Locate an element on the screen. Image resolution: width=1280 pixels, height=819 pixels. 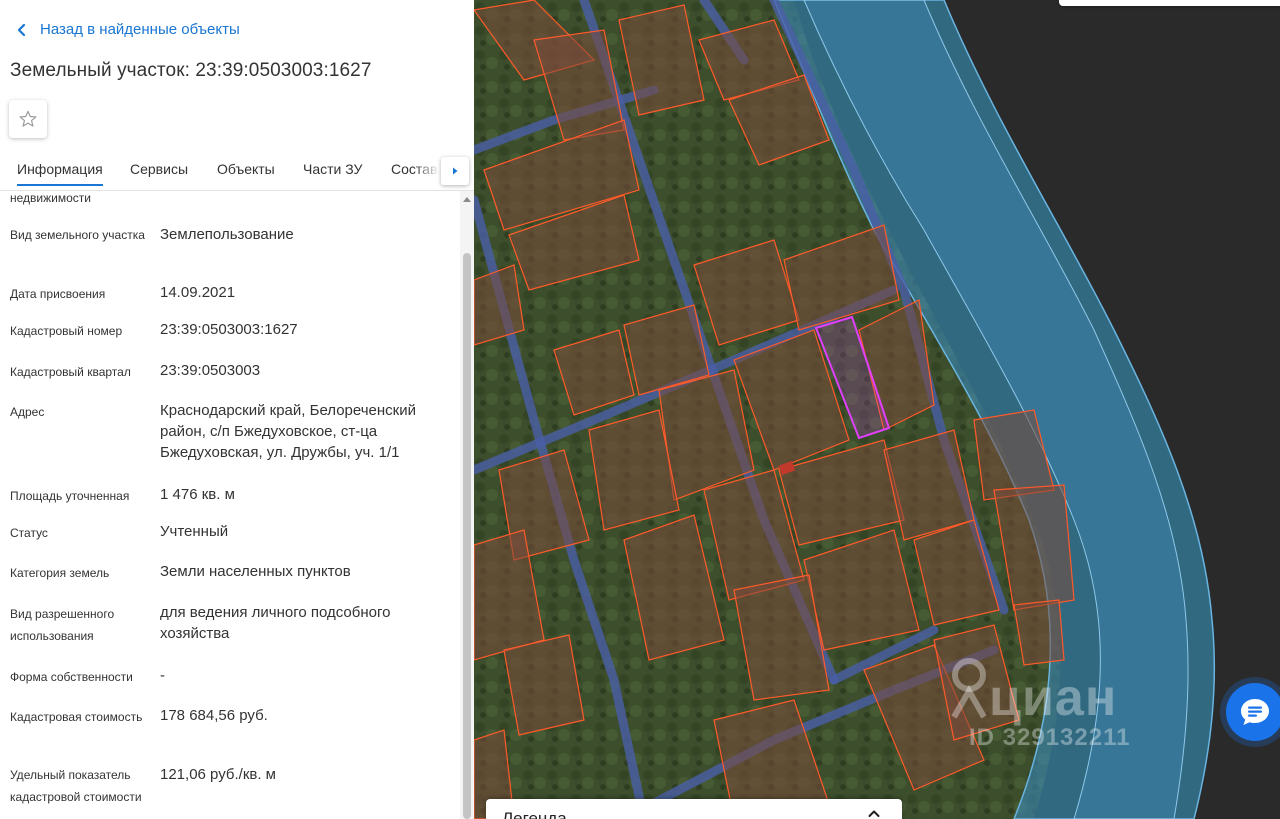
tab-parcel-parts: Части ЗУ is located at coordinates (332, 169).